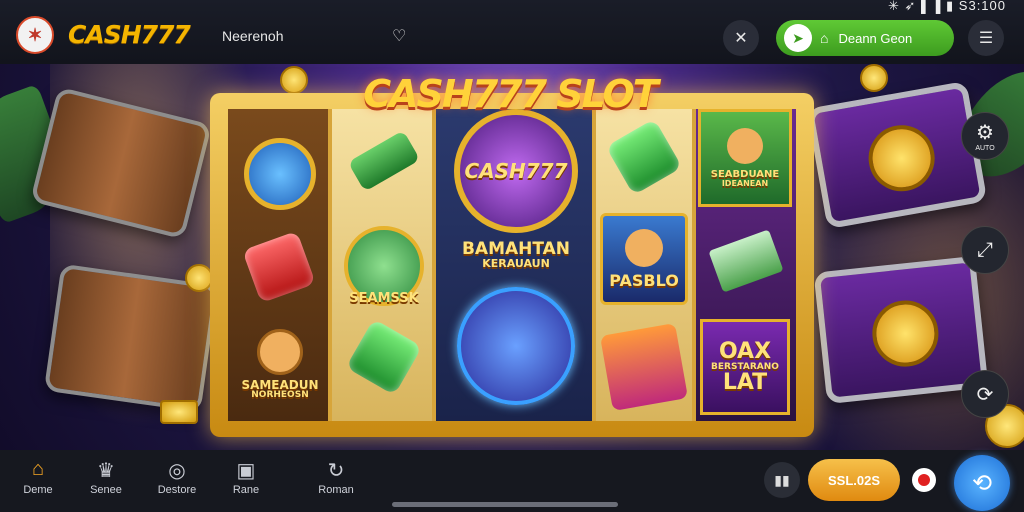  I want to click on badge-icon: ⌂, so click(824, 38).